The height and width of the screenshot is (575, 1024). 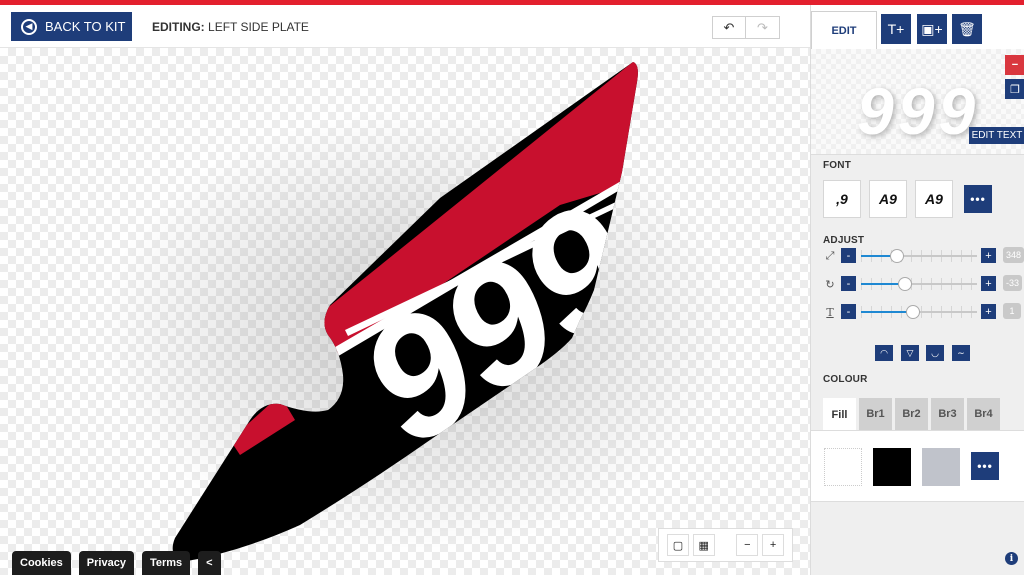 I want to click on arc-up-button: ◠, so click(x=884, y=353).